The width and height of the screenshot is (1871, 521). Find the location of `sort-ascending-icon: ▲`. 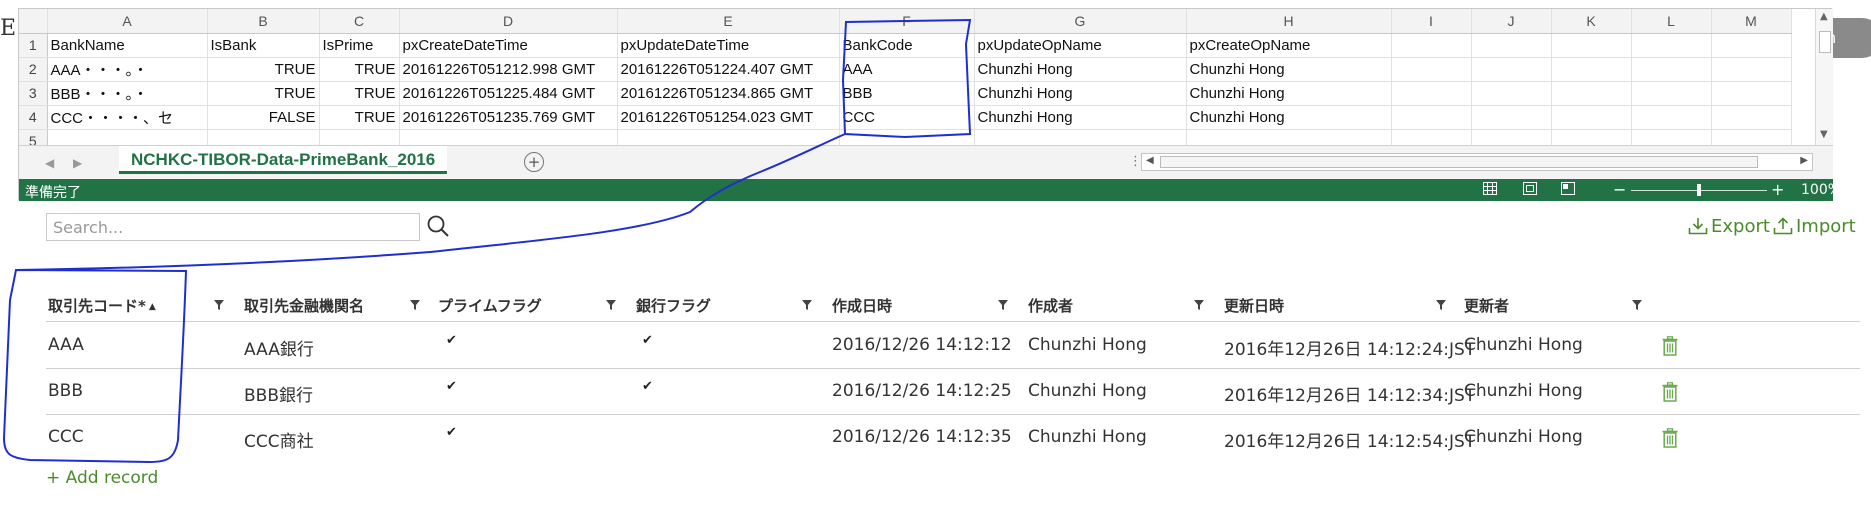

sort-ascending-icon: ▲ is located at coordinates (152, 307).